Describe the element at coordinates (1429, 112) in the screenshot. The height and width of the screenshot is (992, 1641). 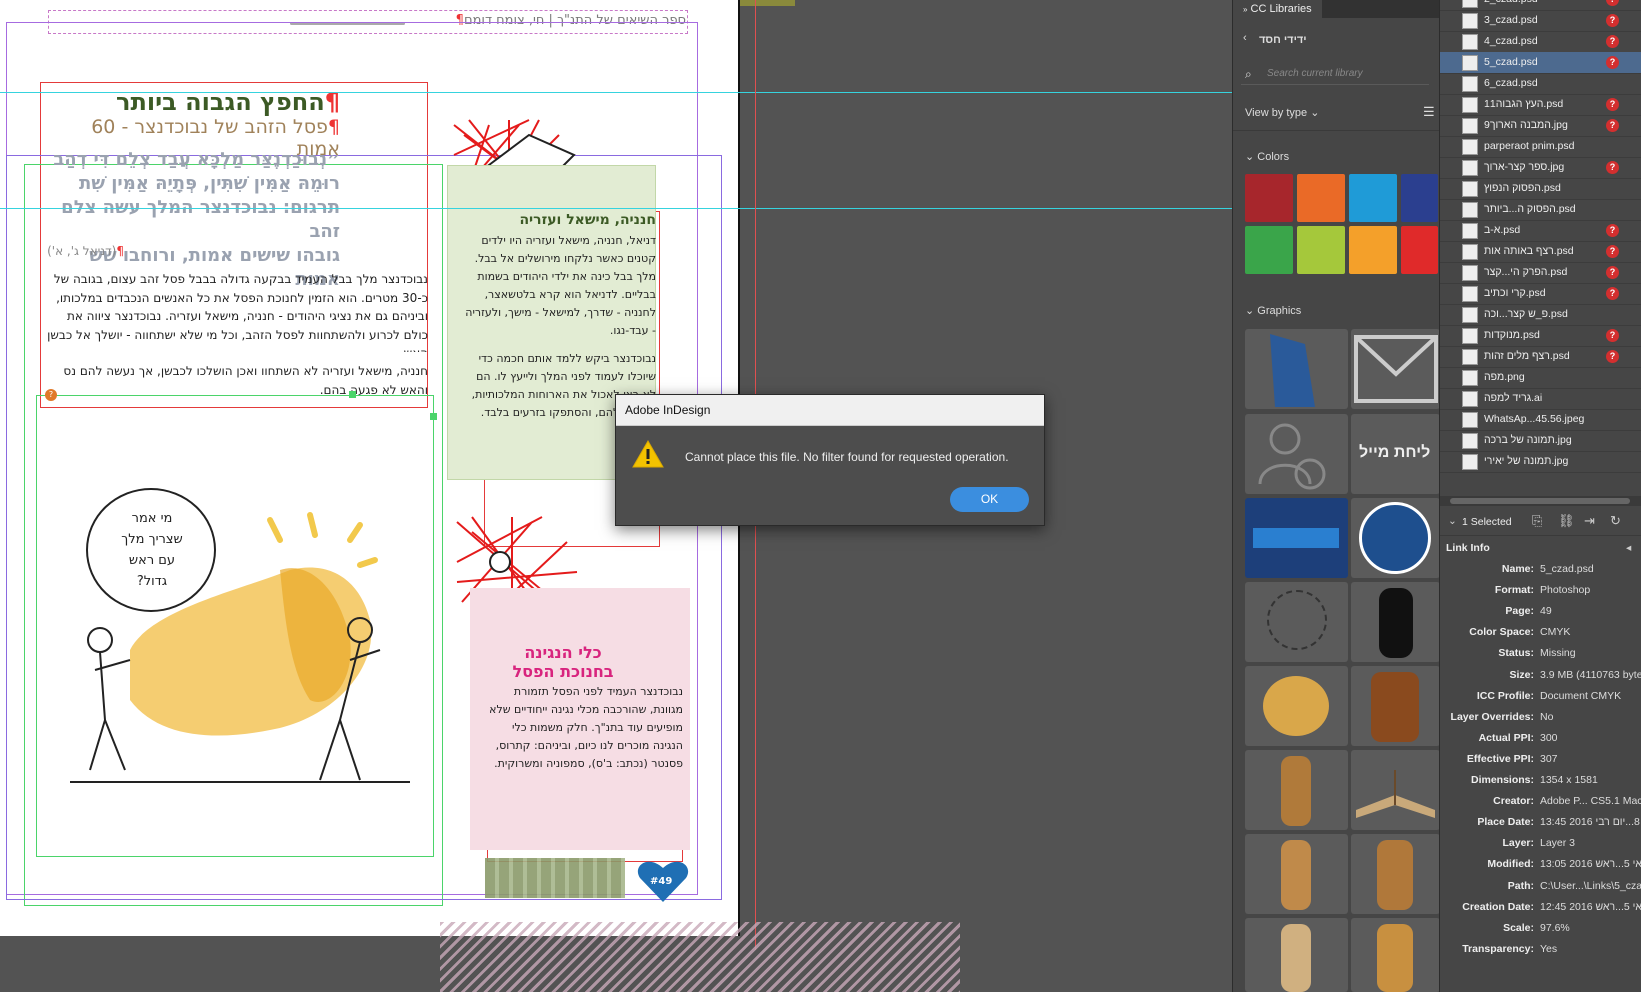
I see `list-view-icon: ☰` at that location.